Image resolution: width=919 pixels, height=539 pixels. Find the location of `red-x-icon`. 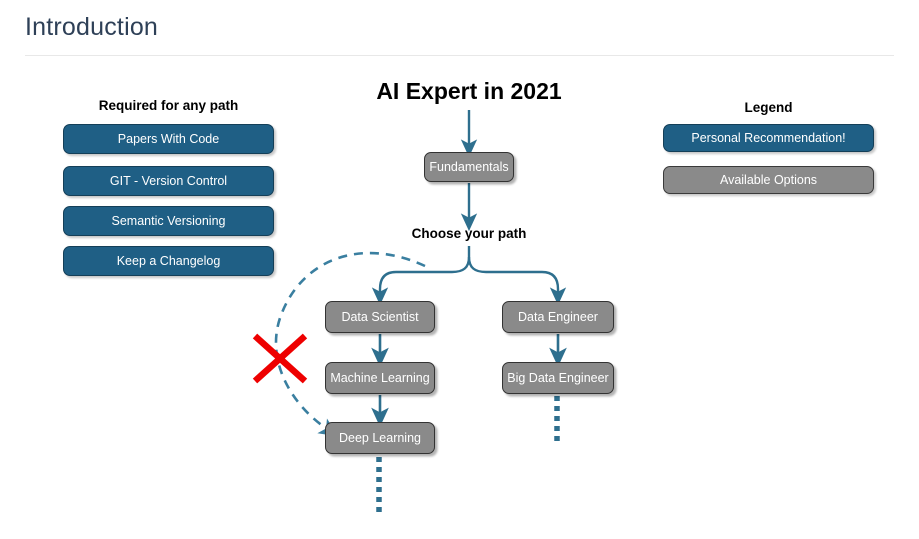

red-x-icon is located at coordinates (280, 358).